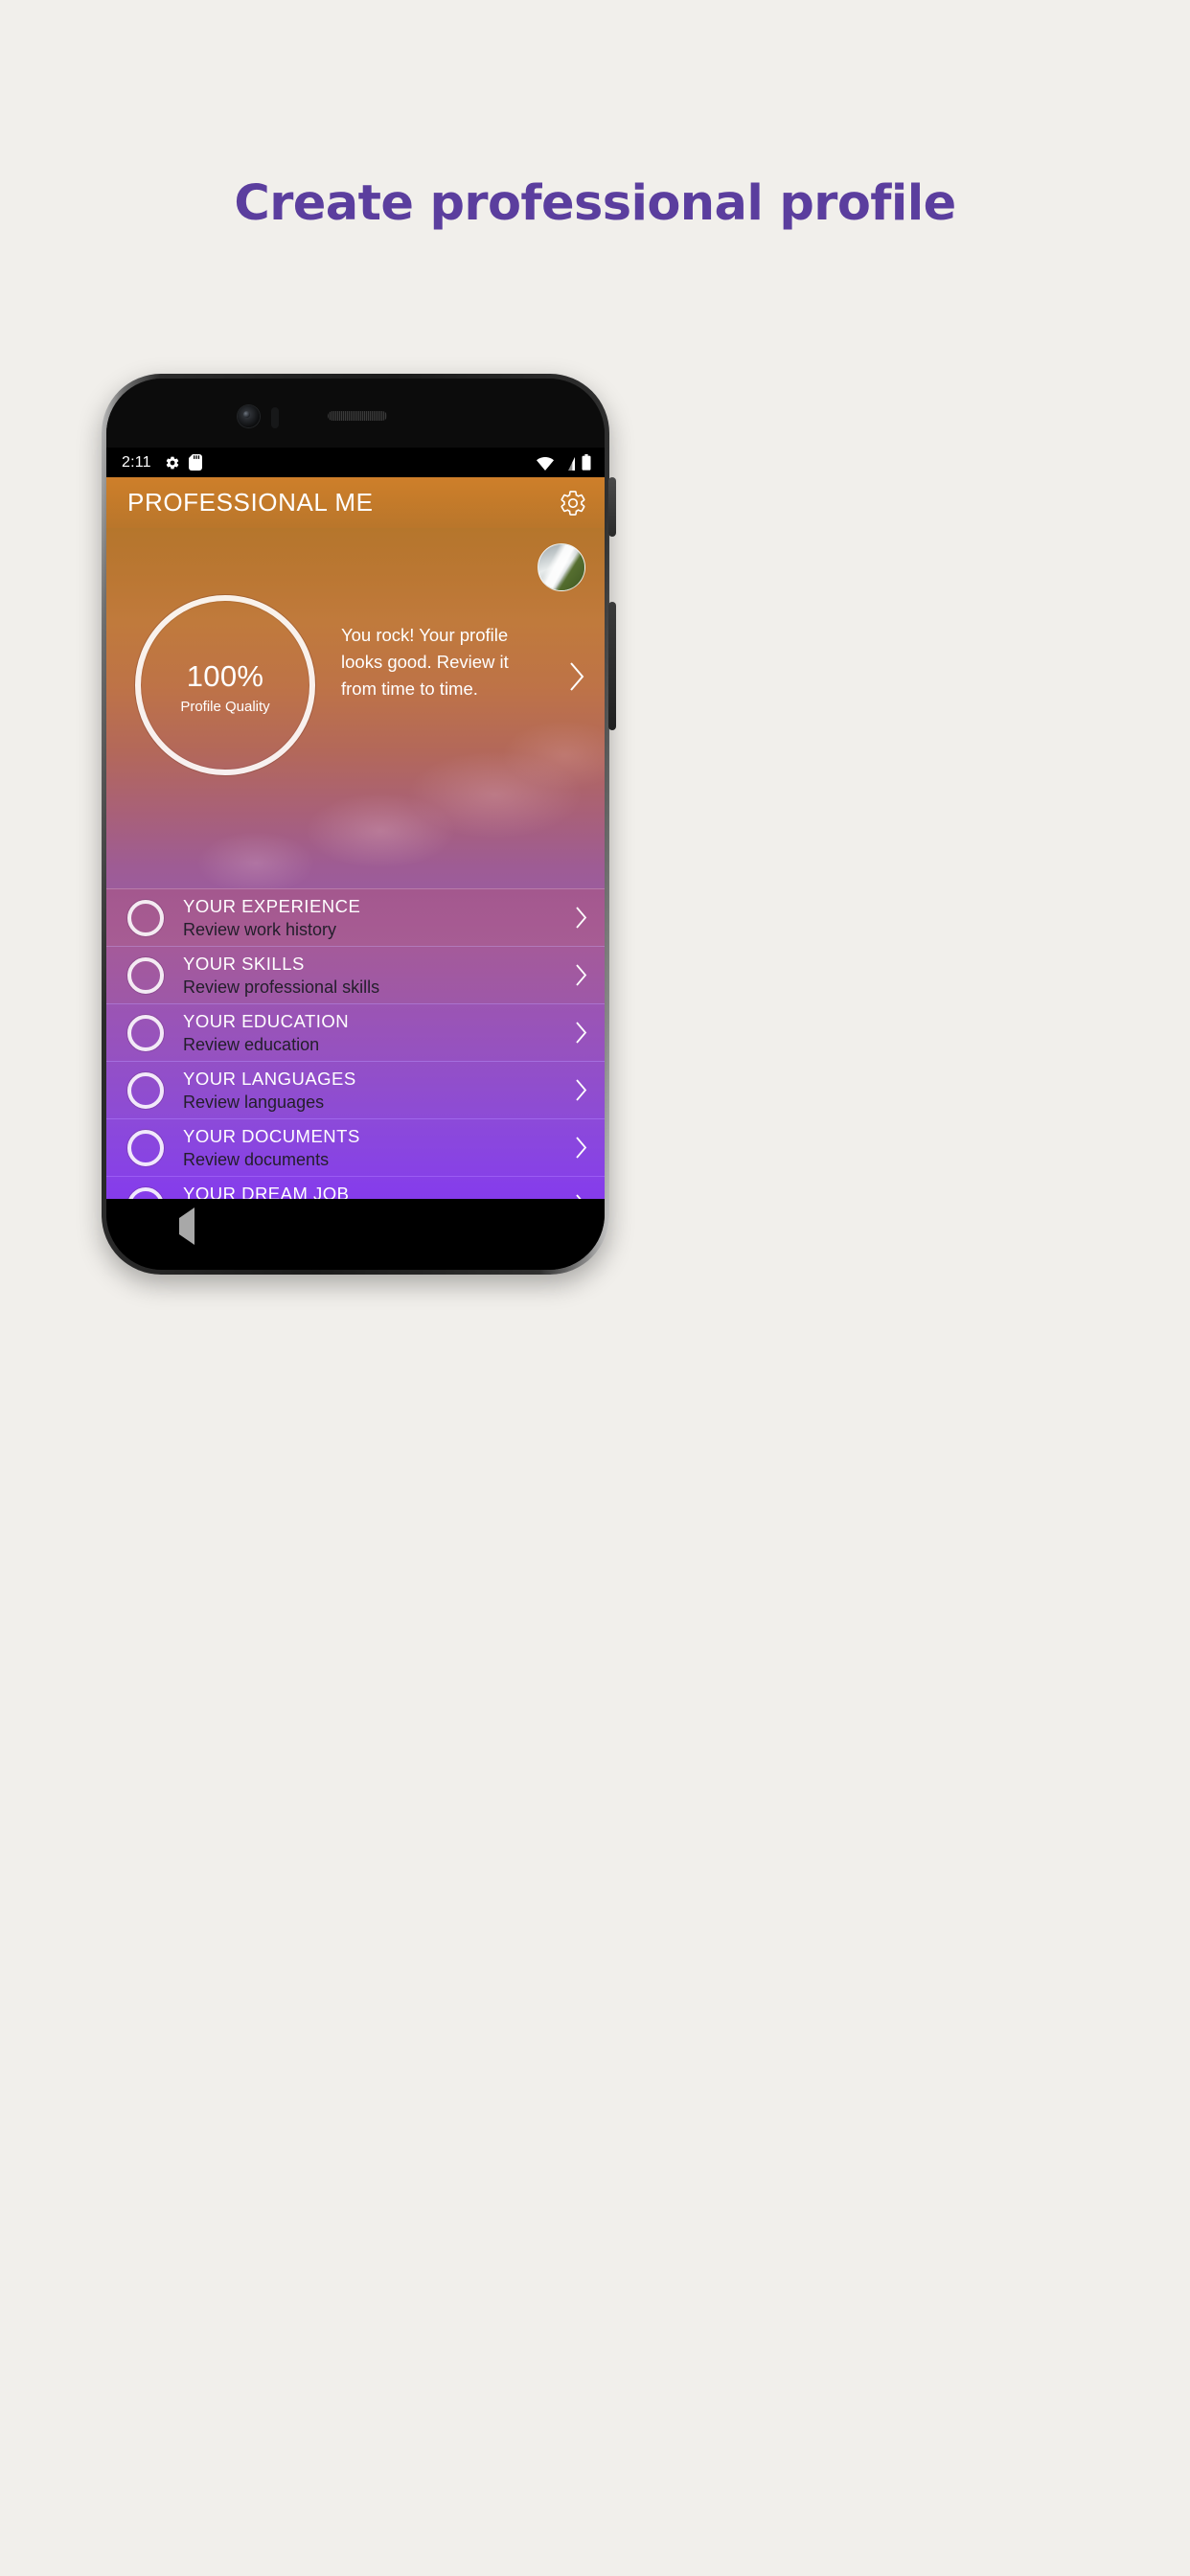 The height and width of the screenshot is (2576, 1190). What do you see at coordinates (136, 462) in the screenshot?
I see `status-bar-clock: 2:11` at bounding box center [136, 462].